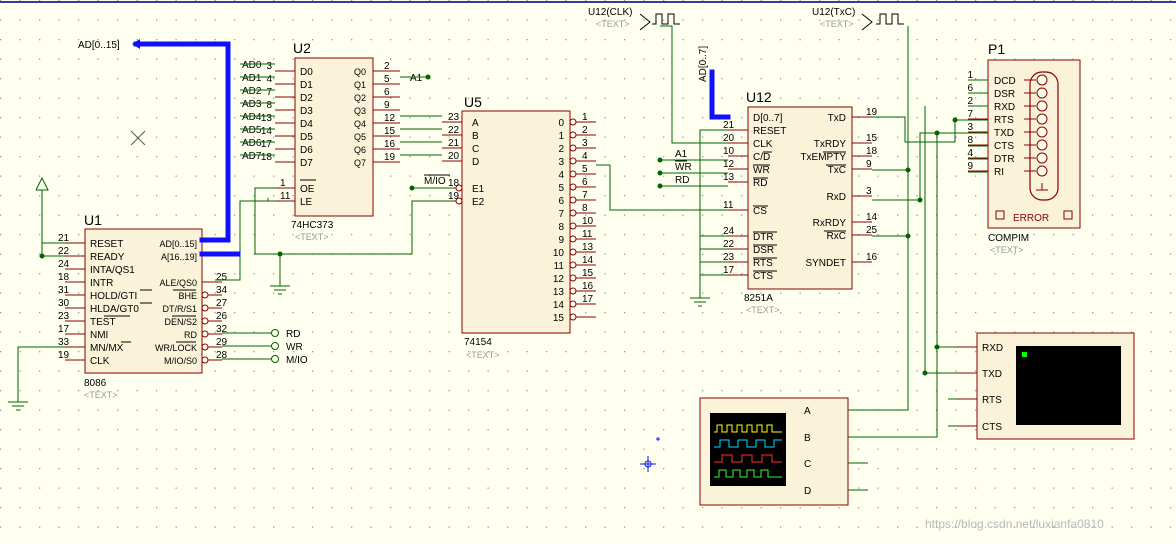 Image resolution: width=1176 pixels, height=544 pixels. I want to click on u12-pin-label: TxRDY, so click(830, 144).